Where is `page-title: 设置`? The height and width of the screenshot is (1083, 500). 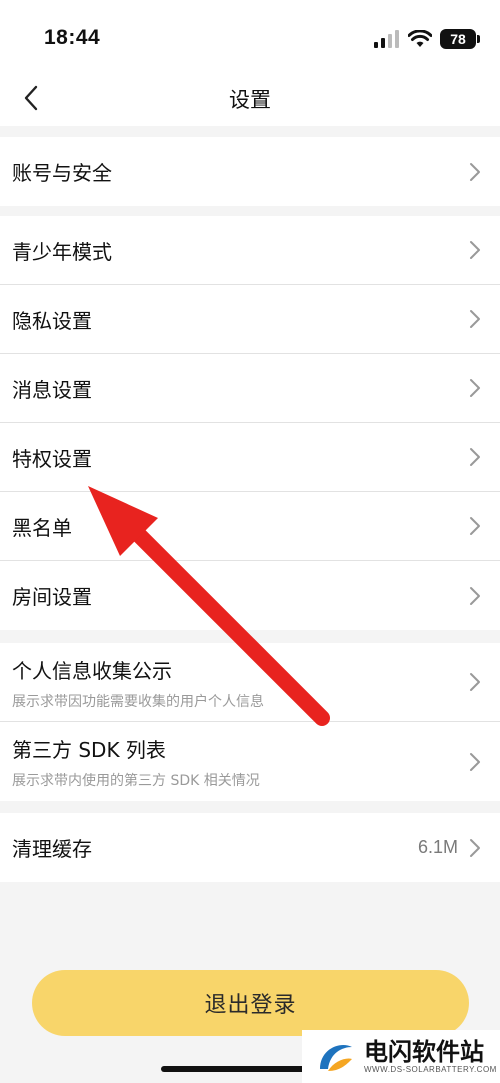 page-title: 设置 is located at coordinates (250, 100).